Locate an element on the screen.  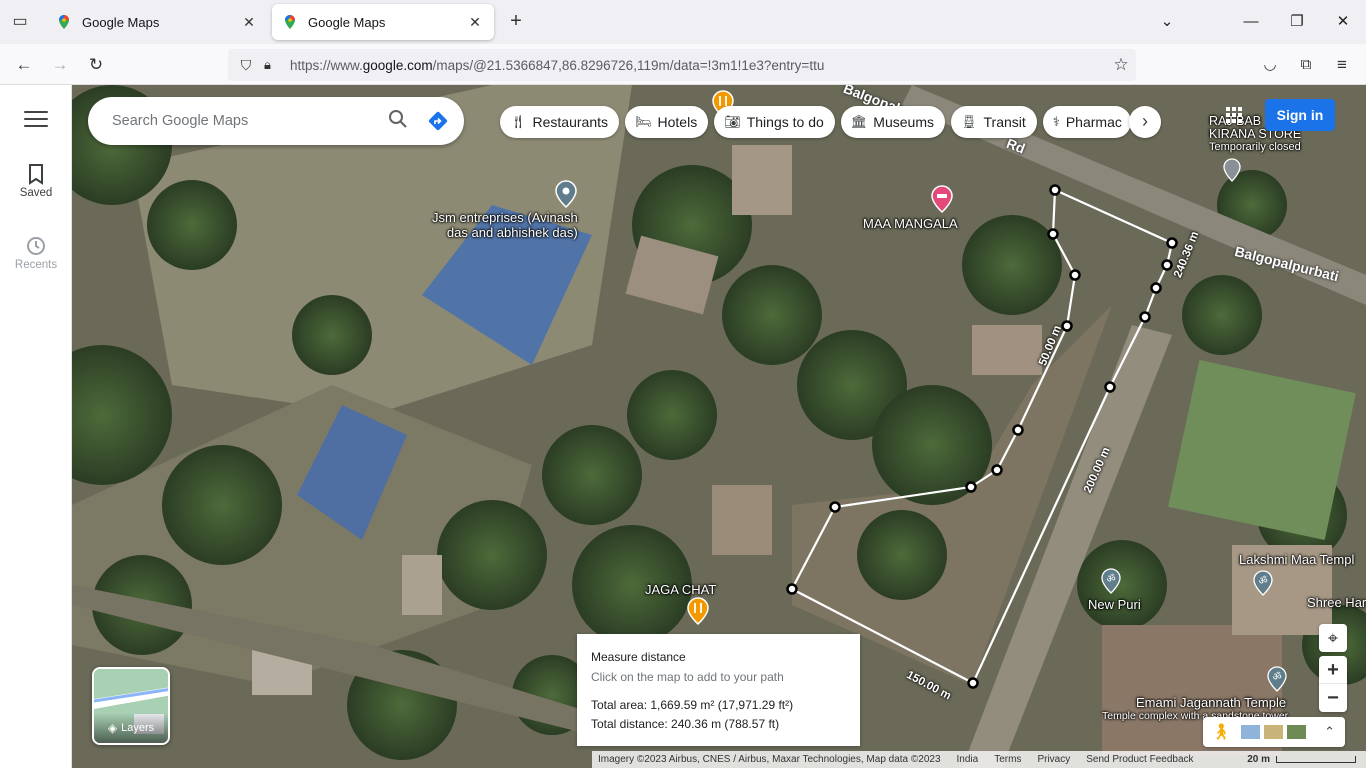
new-tab-button: + is located at coordinates (516, 22).